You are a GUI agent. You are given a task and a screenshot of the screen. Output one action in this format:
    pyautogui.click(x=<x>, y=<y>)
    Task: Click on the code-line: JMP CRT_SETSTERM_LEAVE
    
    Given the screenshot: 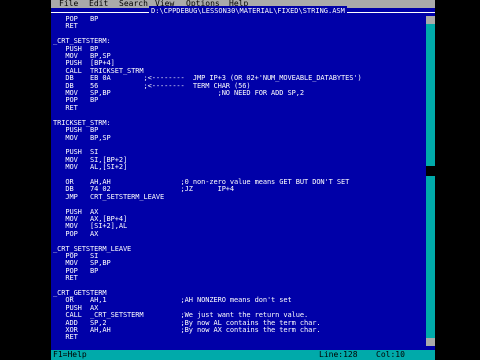 What is the action you would take?
    pyautogui.click(x=108, y=197)
    